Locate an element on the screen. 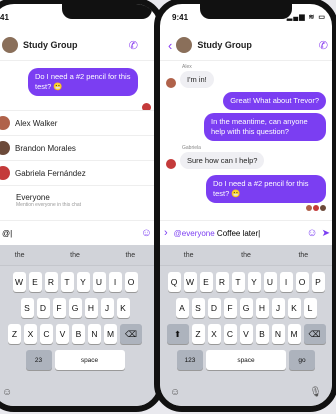 The width and height of the screenshot is (336, 414). bubble-text: I'm in! is located at coordinates (197, 79).